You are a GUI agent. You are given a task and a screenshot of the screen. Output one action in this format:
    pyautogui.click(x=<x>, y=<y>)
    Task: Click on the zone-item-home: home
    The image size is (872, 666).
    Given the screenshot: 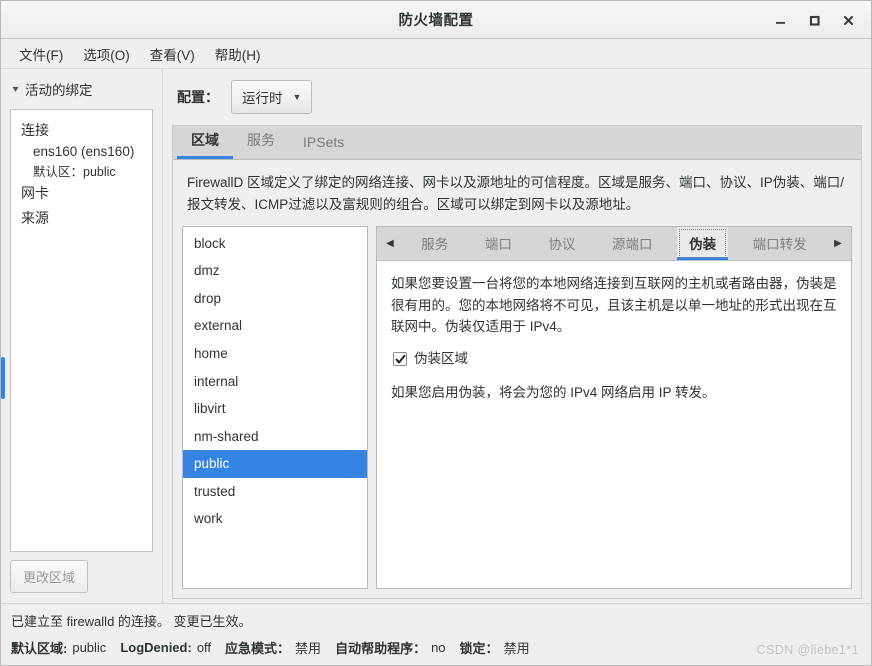 What is the action you would take?
    pyautogui.click(x=275, y=354)
    